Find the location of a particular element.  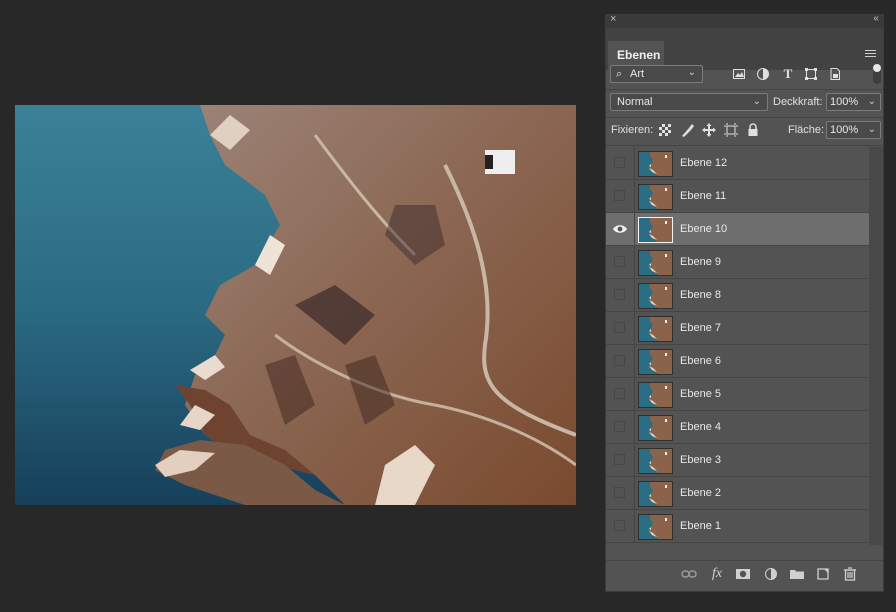

fill-label: Fläche: is located at coordinates (806, 130).